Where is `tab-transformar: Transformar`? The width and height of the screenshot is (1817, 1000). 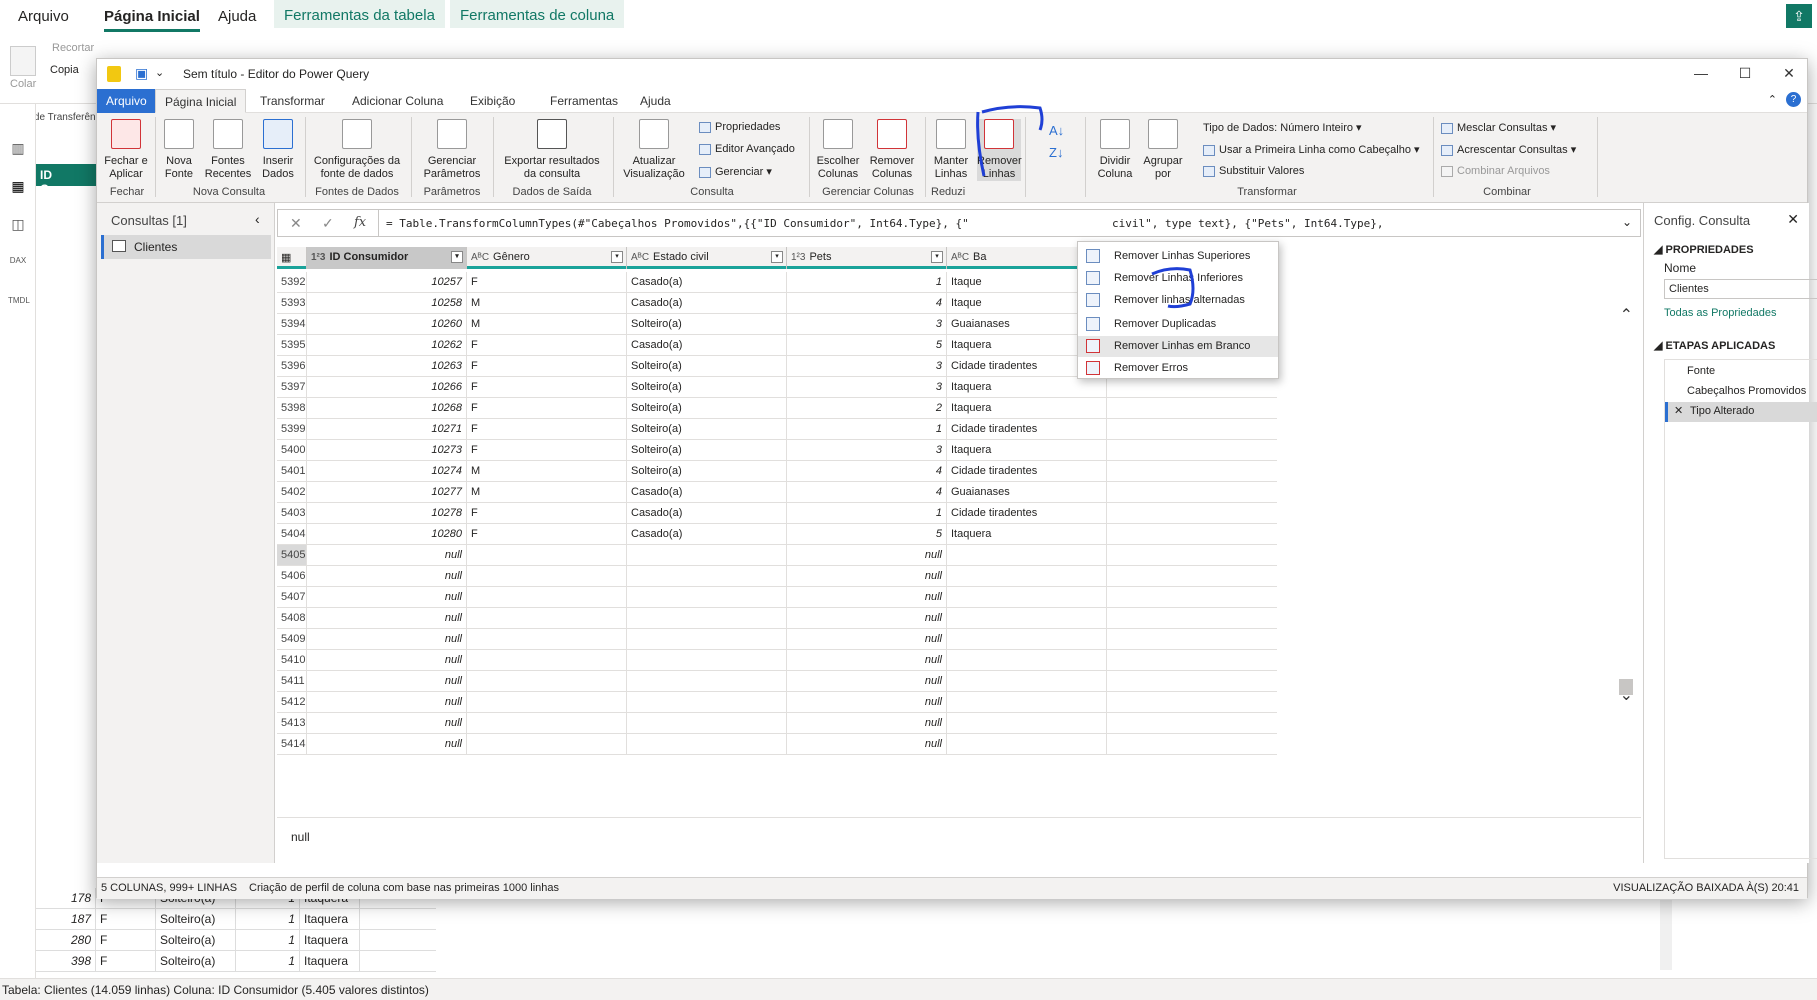 tab-transformar: Transformar is located at coordinates (292, 101).